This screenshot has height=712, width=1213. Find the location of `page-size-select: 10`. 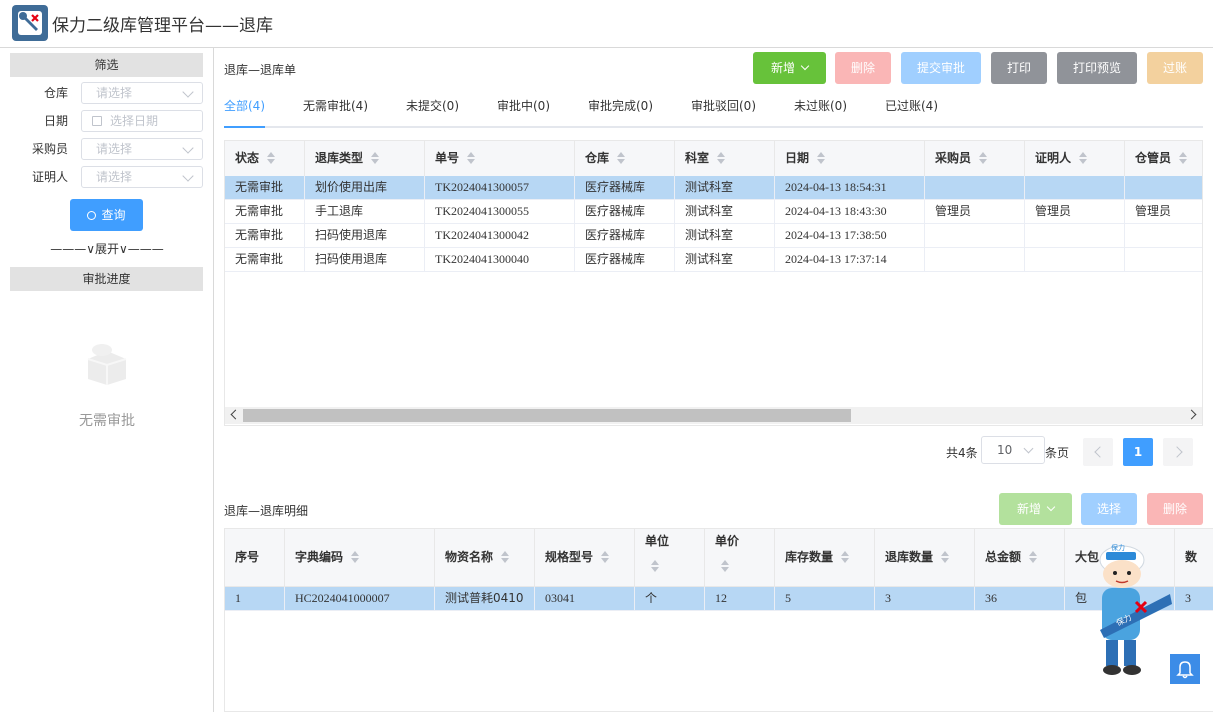

page-size-select: 10 is located at coordinates (1013, 450).